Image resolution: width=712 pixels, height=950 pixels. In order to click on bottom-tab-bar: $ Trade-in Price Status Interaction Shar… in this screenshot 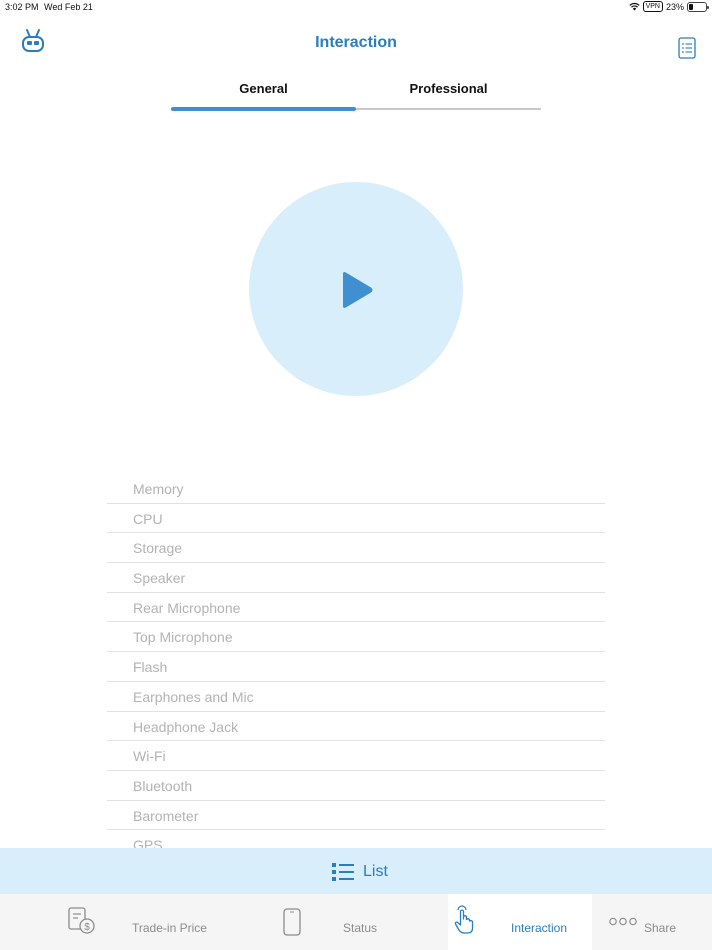, I will do `click(356, 922)`.